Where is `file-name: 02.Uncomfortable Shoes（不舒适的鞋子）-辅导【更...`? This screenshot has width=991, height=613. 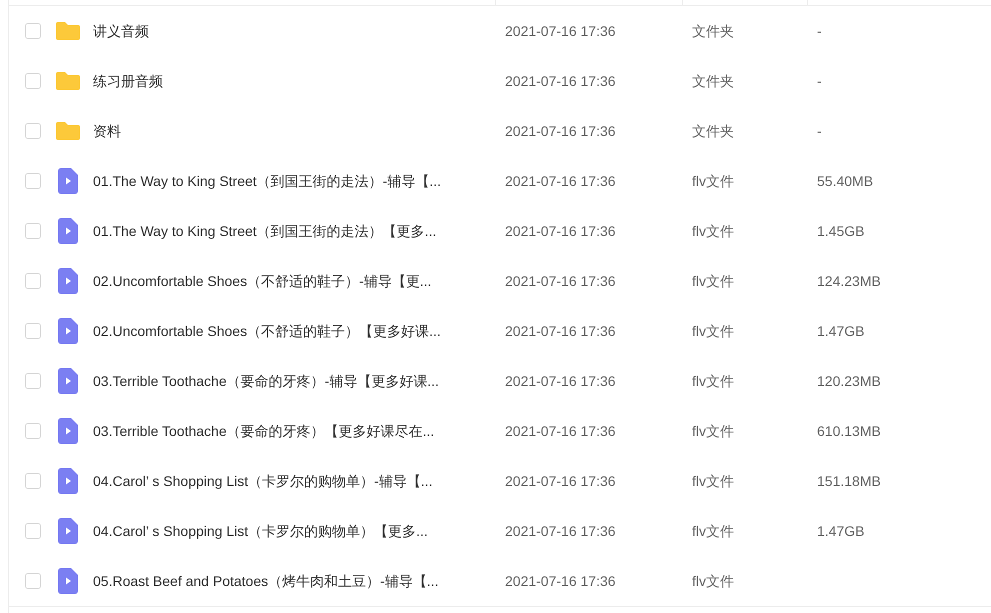 file-name: 02.Uncomfortable Shoes（不舒适的鞋子）-辅导【更... is located at coordinates (262, 281).